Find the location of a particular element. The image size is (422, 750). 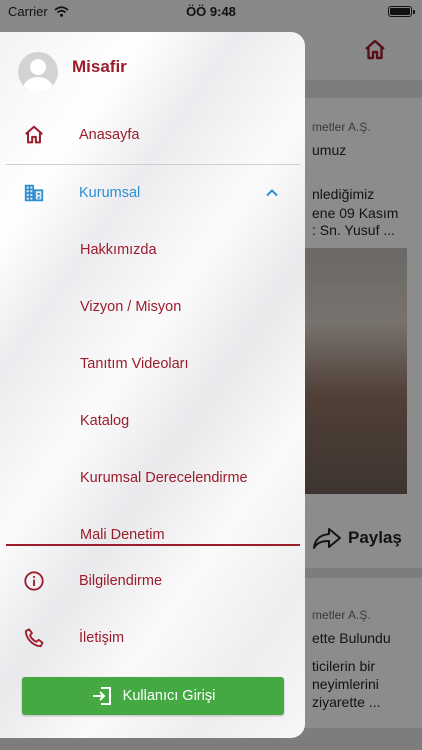

wifi-icon is located at coordinates (61, 11).